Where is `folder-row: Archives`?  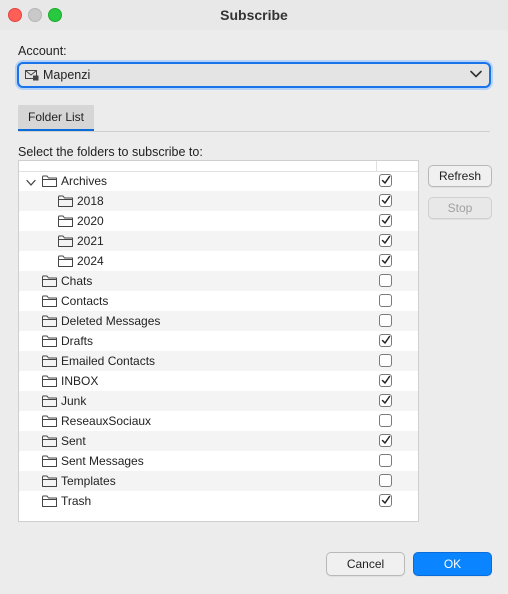
folder-row: Archives is located at coordinates (218, 181).